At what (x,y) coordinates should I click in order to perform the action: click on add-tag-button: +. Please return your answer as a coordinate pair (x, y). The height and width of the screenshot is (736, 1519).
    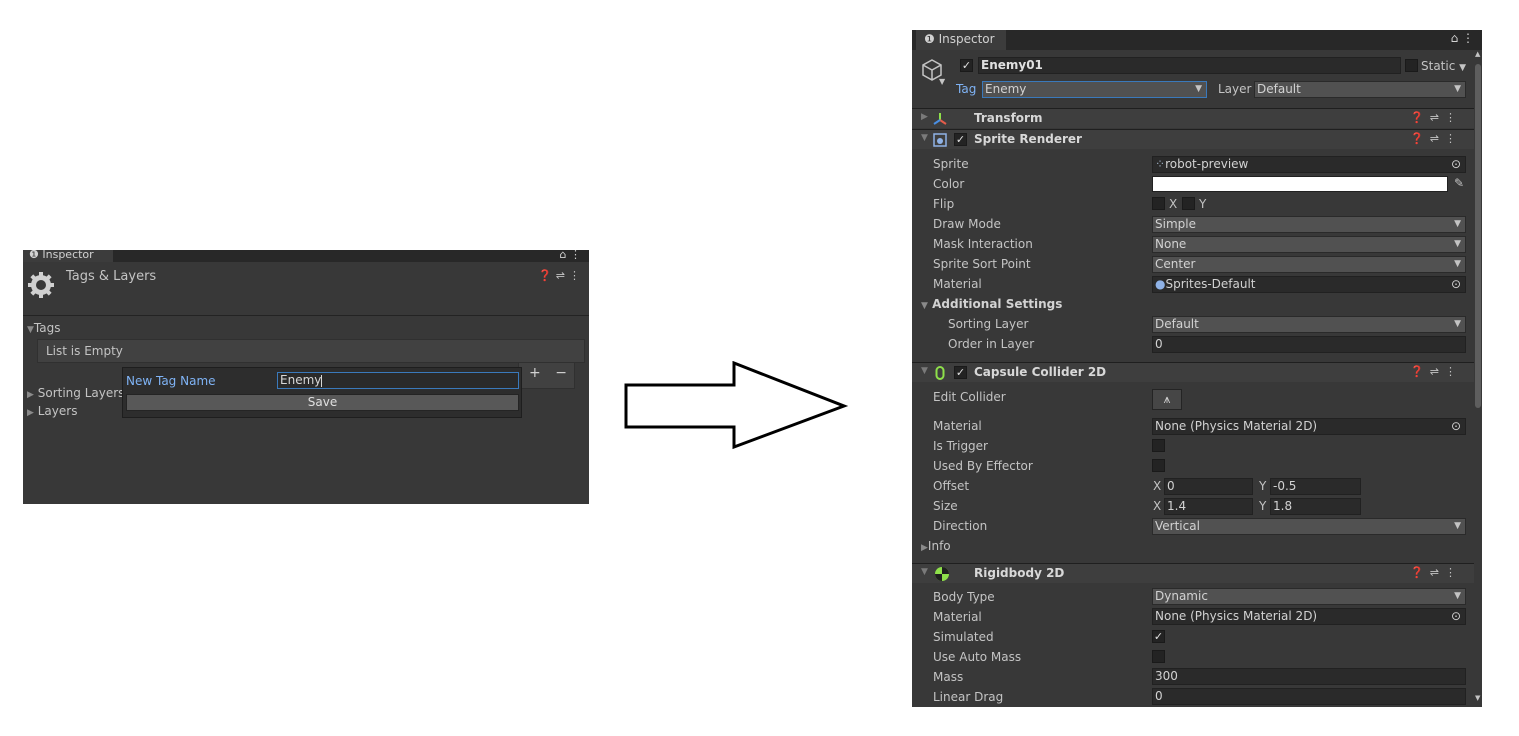
    Looking at the image, I should click on (535, 373).